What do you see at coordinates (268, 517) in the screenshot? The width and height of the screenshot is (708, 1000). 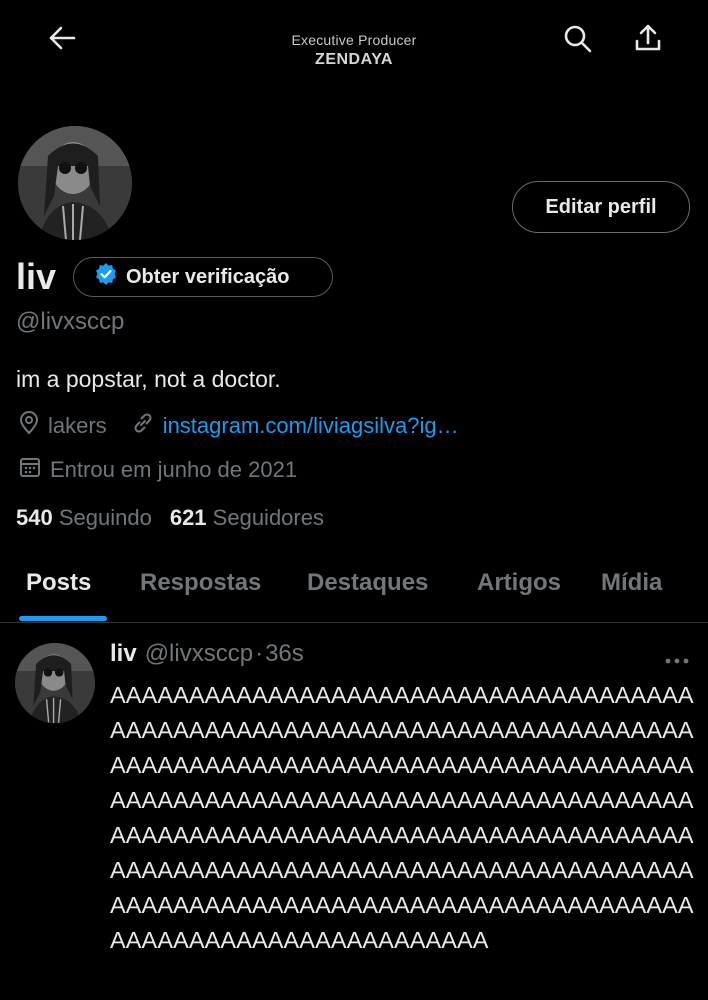 I see `followers-label: Seguidores` at bounding box center [268, 517].